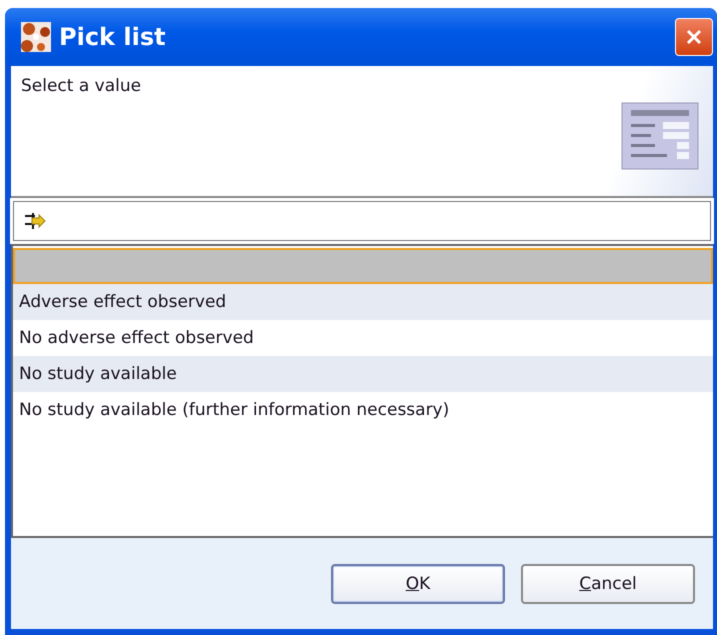 This screenshot has width=717, height=635. I want to click on app-icon, so click(36, 37).